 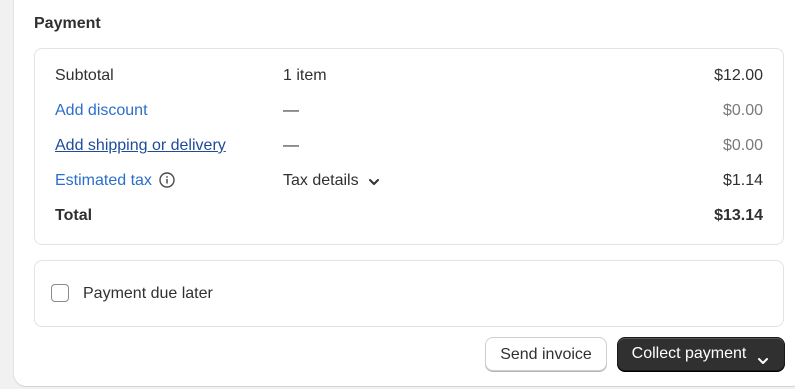 What do you see at coordinates (67, 23) in the screenshot?
I see `section-title: Payment` at bounding box center [67, 23].